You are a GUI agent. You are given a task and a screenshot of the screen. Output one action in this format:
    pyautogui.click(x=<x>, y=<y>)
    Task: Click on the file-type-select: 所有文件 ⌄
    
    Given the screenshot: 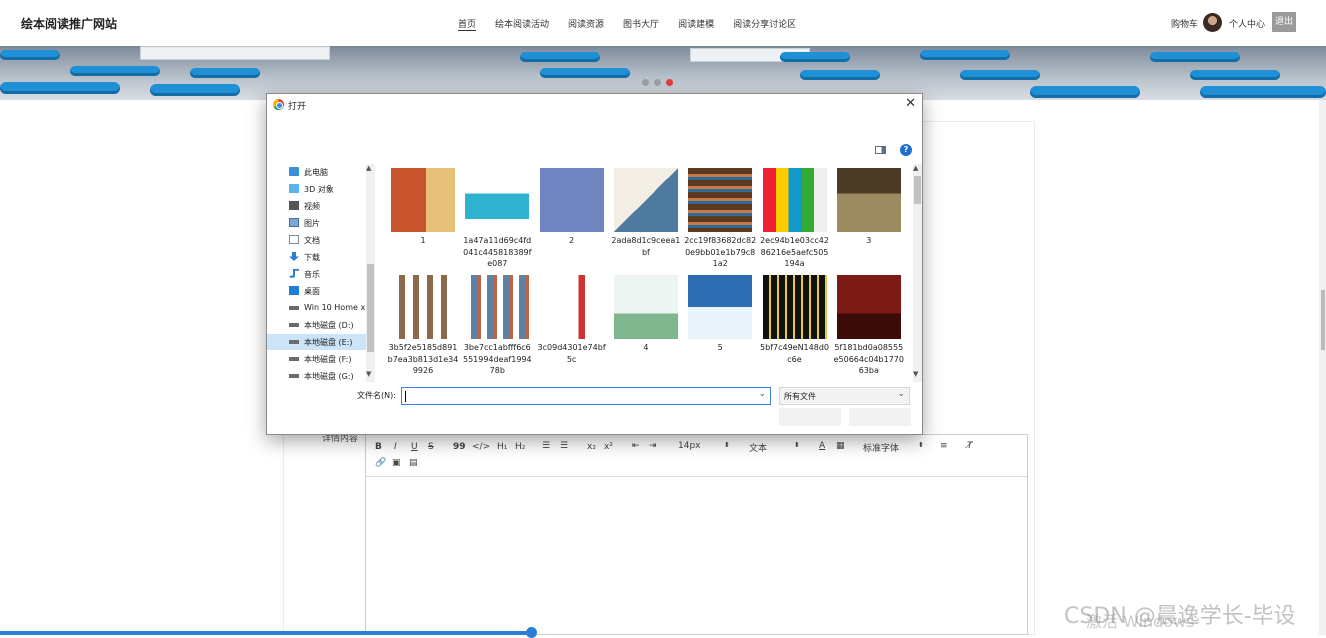 What is the action you would take?
    pyautogui.click(x=844, y=396)
    